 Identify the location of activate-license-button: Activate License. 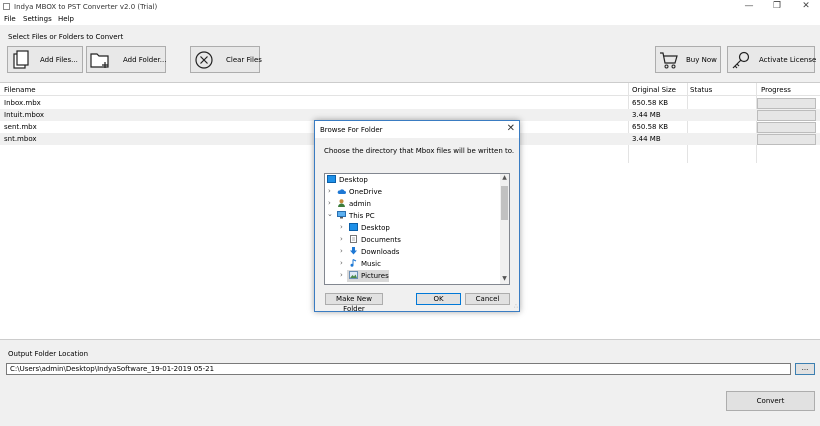
(772, 59).